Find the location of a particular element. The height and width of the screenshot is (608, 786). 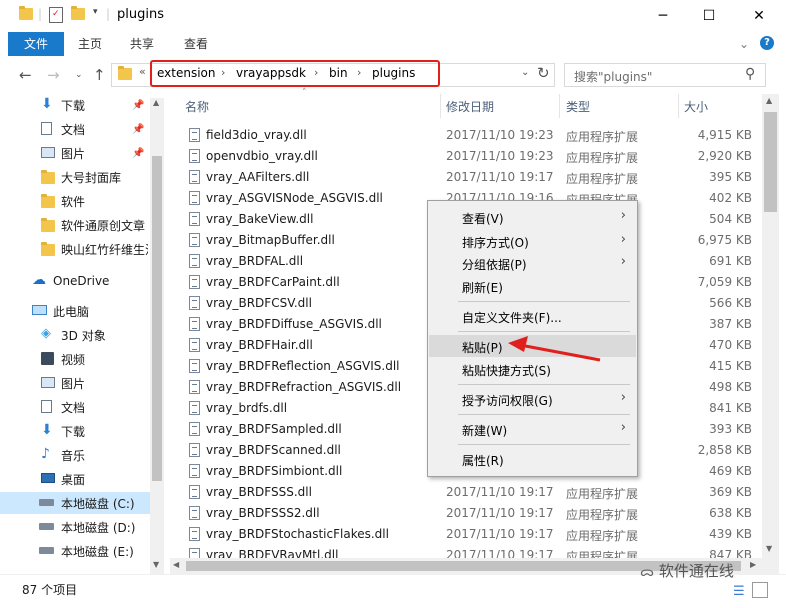

maximize-button: ☐ is located at coordinates (709, 16).